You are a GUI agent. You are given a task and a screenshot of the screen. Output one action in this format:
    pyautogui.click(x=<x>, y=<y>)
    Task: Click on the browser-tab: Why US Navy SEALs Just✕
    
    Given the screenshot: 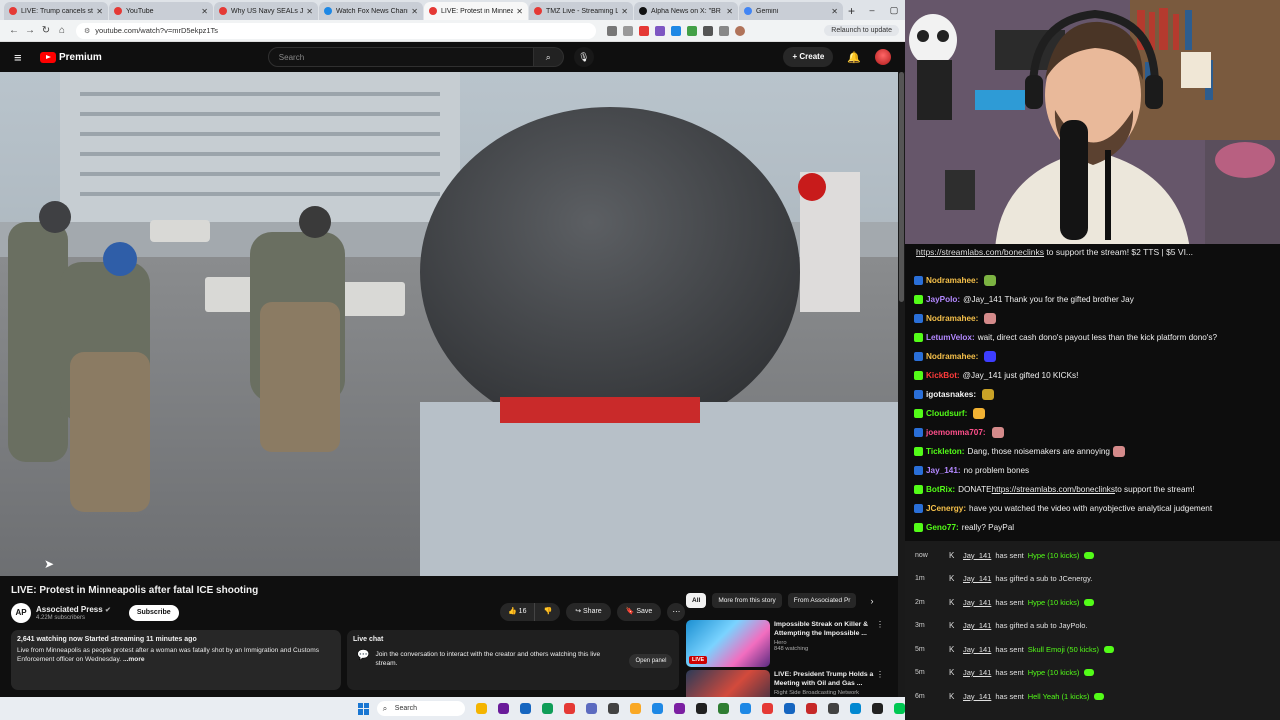 What is the action you would take?
    pyautogui.click(x=266, y=11)
    